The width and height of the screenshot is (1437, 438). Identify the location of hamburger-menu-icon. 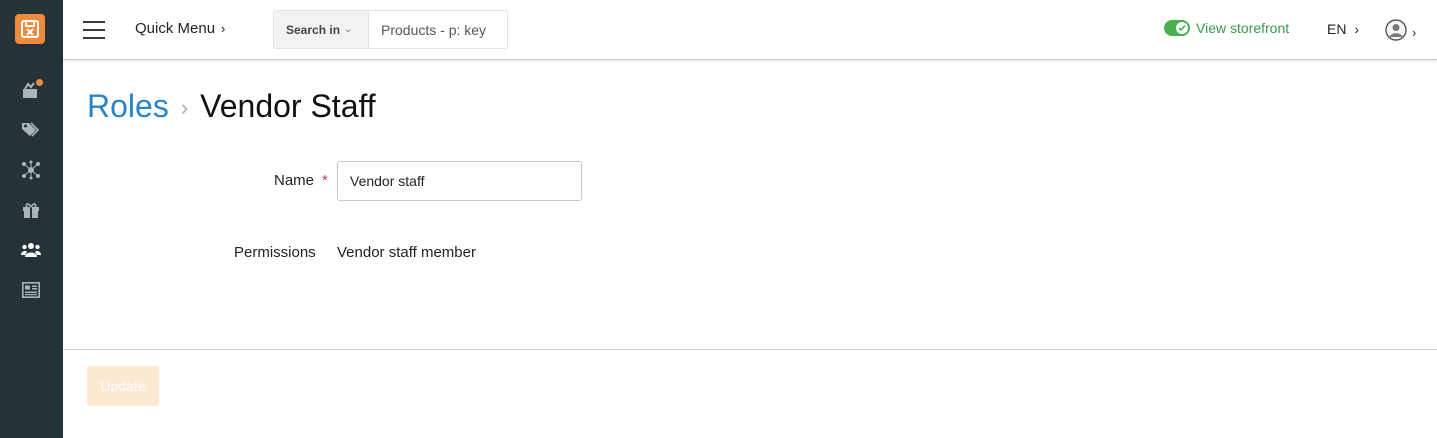
(94, 29).